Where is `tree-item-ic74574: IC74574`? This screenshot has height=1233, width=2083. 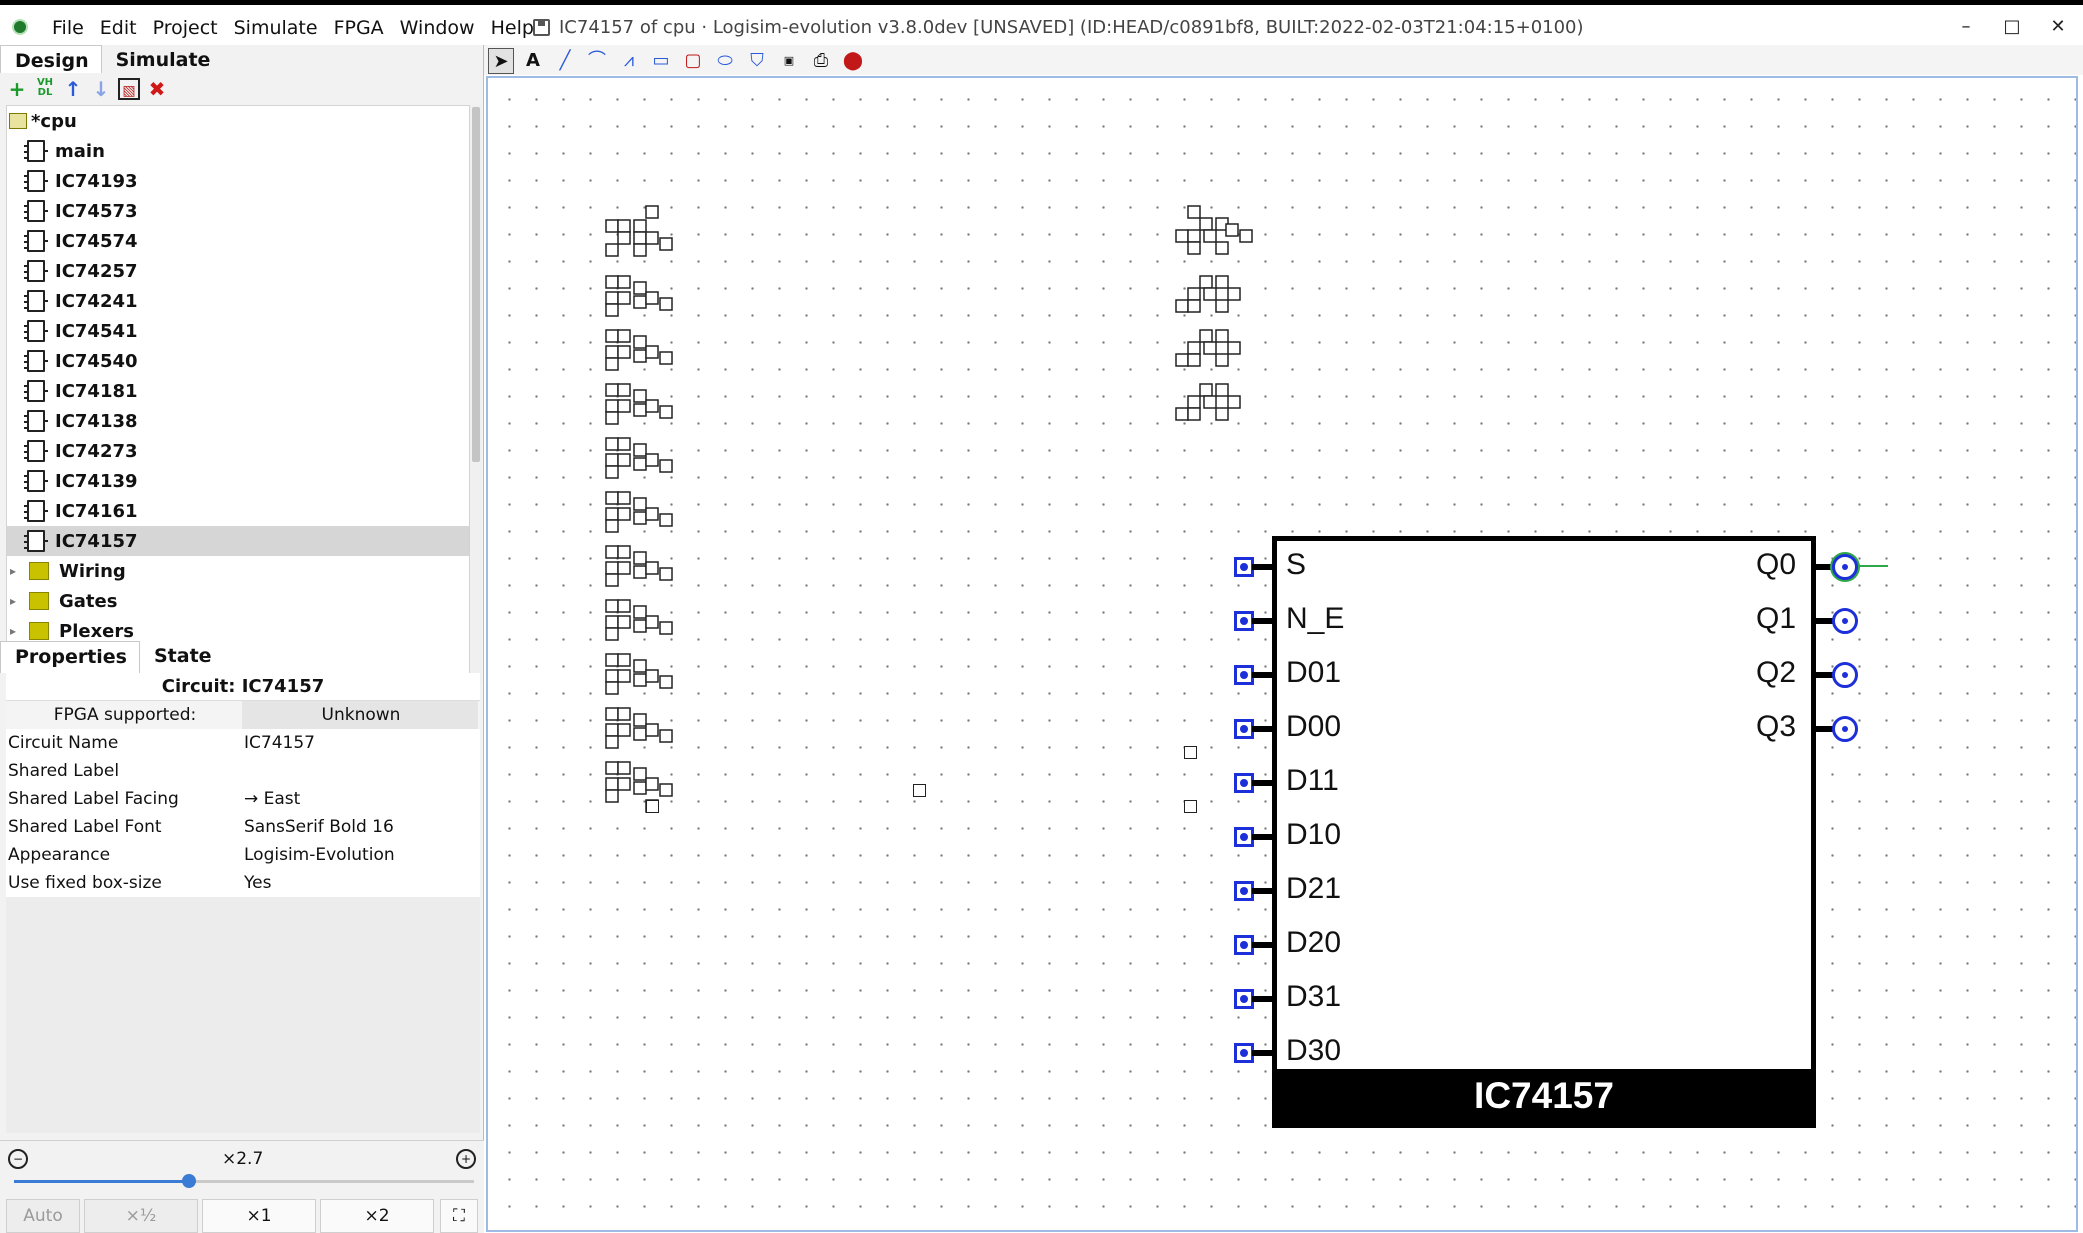 tree-item-ic74574: IC74574 is located at coordinates (238, 241).